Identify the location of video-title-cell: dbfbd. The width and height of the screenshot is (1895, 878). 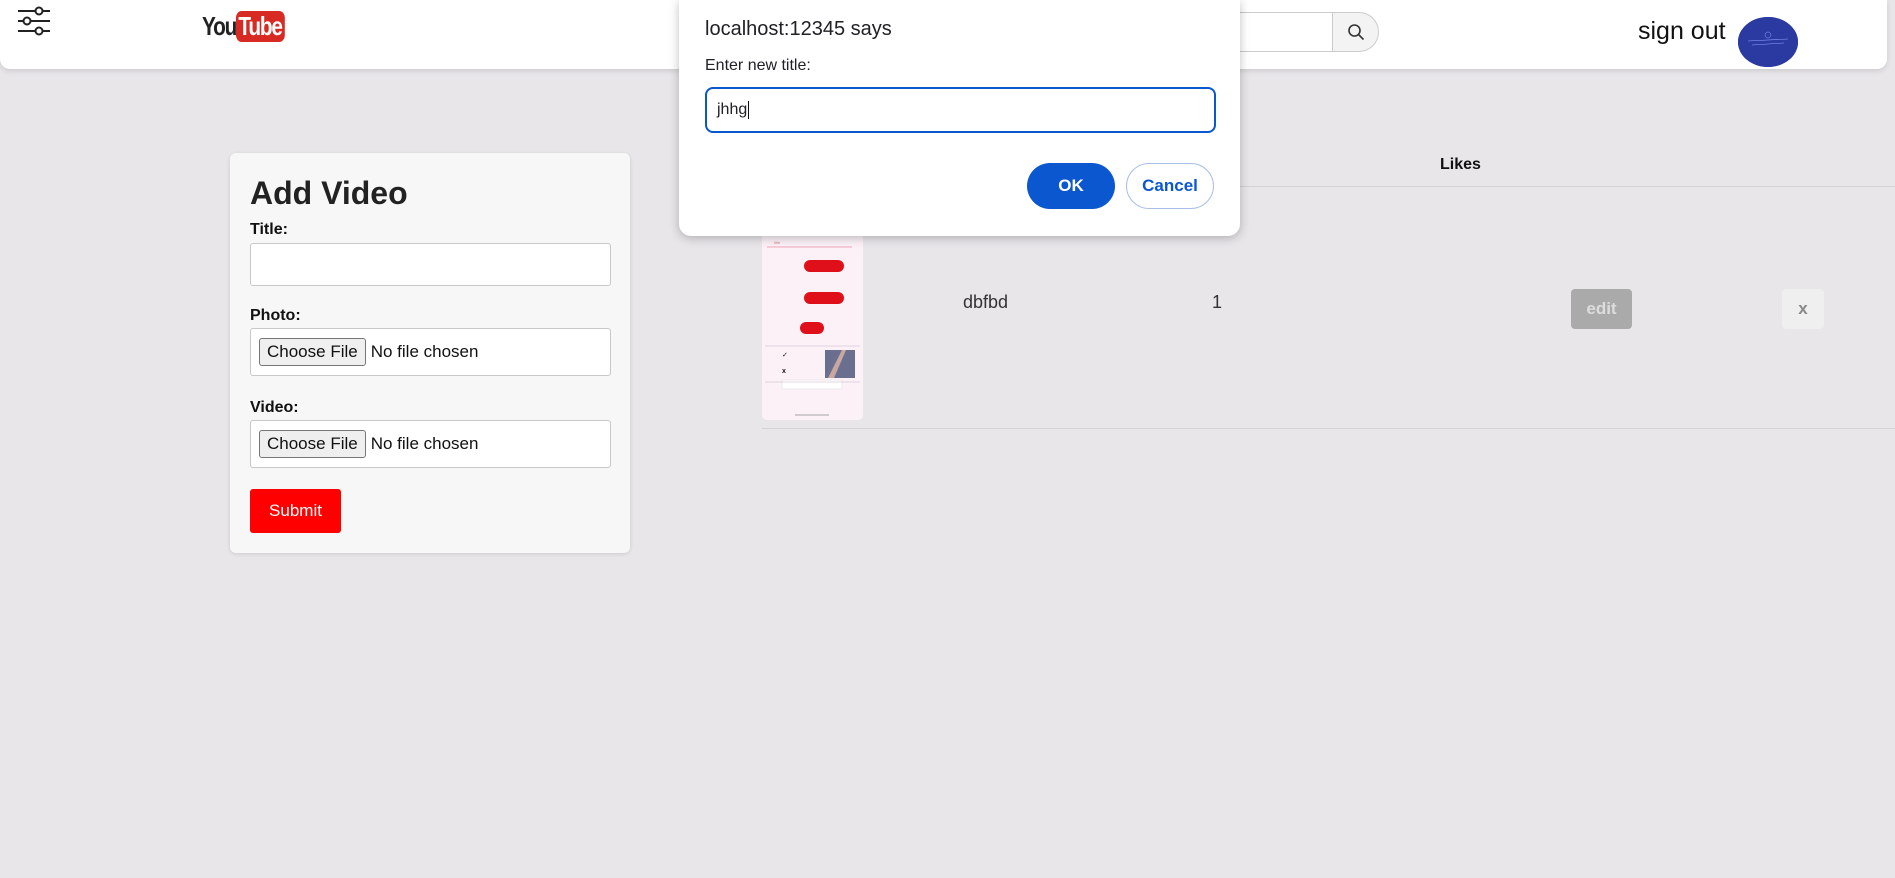
(986, 302).